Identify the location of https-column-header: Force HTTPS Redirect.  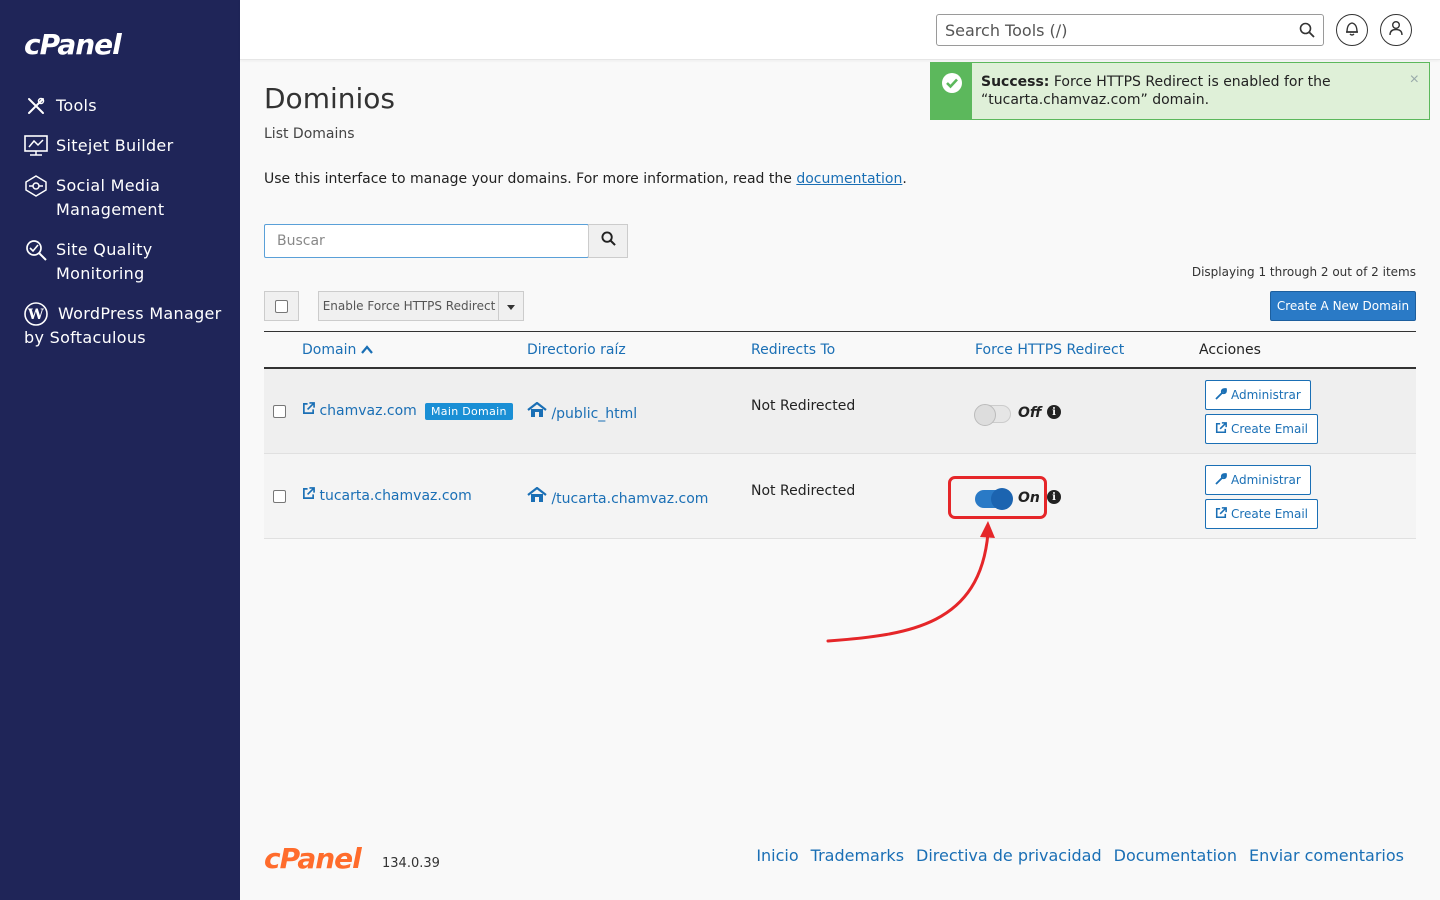
(1049, 350).